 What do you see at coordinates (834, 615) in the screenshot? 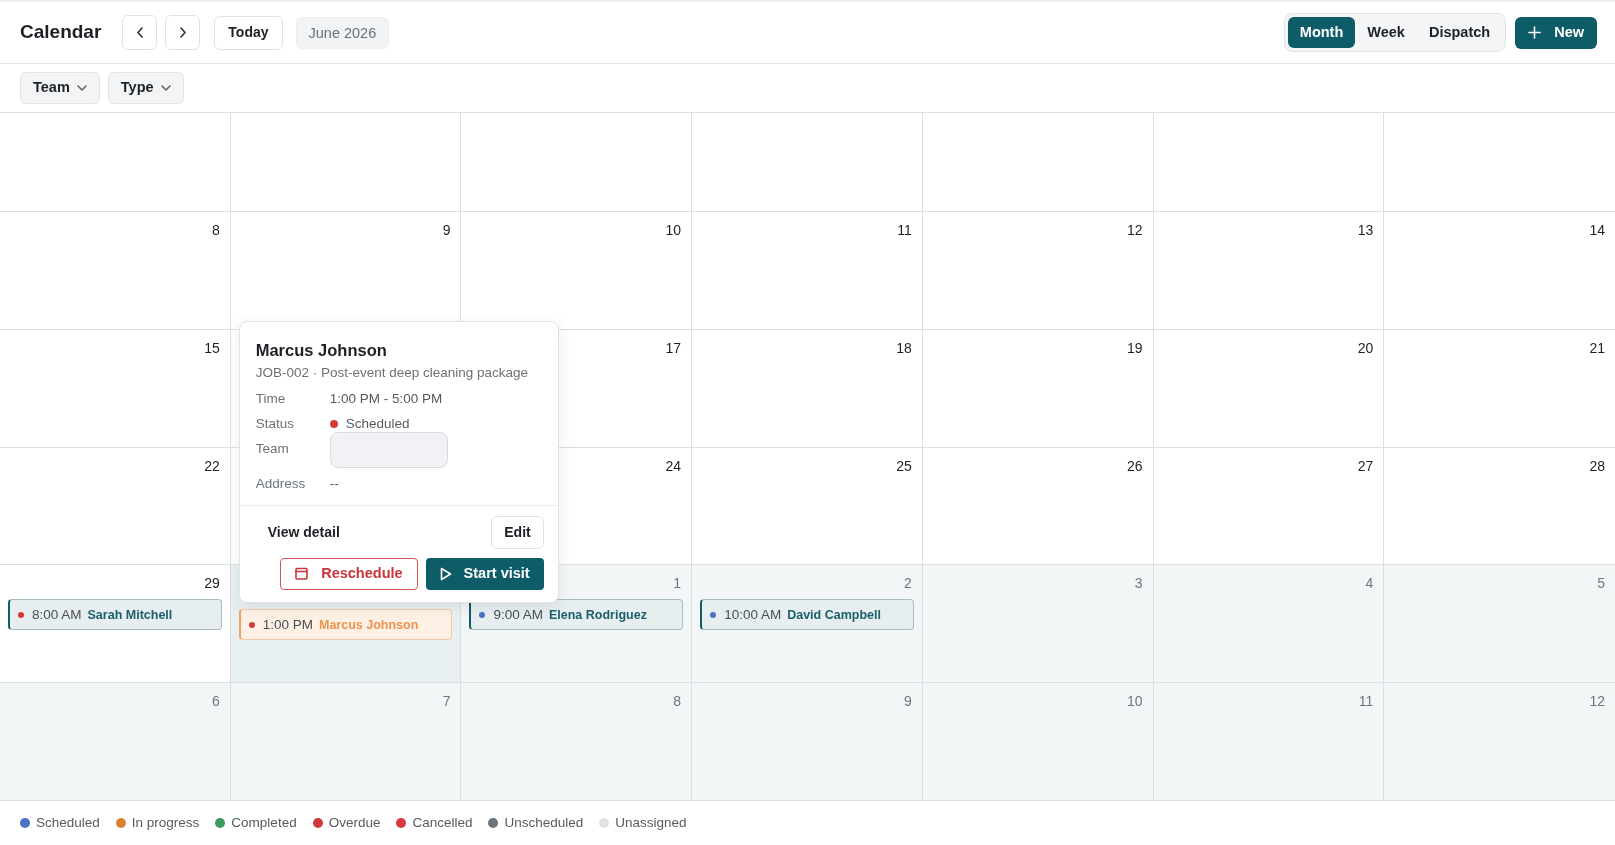
I see `event-title: David Campbell` at bounding box center [834, 615].